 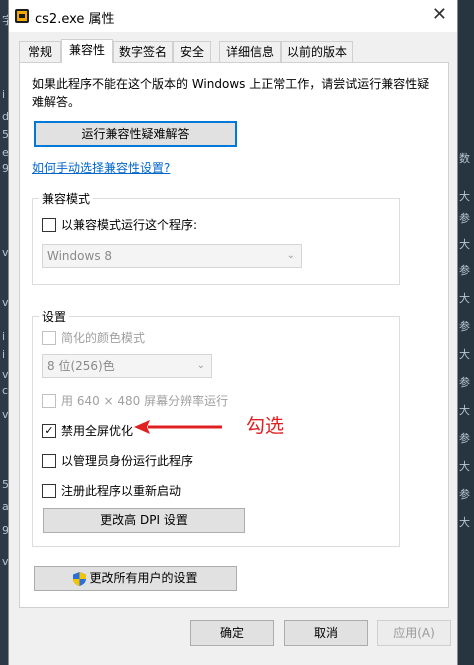 I want to click on app-icon, so click(x=22, y=16).